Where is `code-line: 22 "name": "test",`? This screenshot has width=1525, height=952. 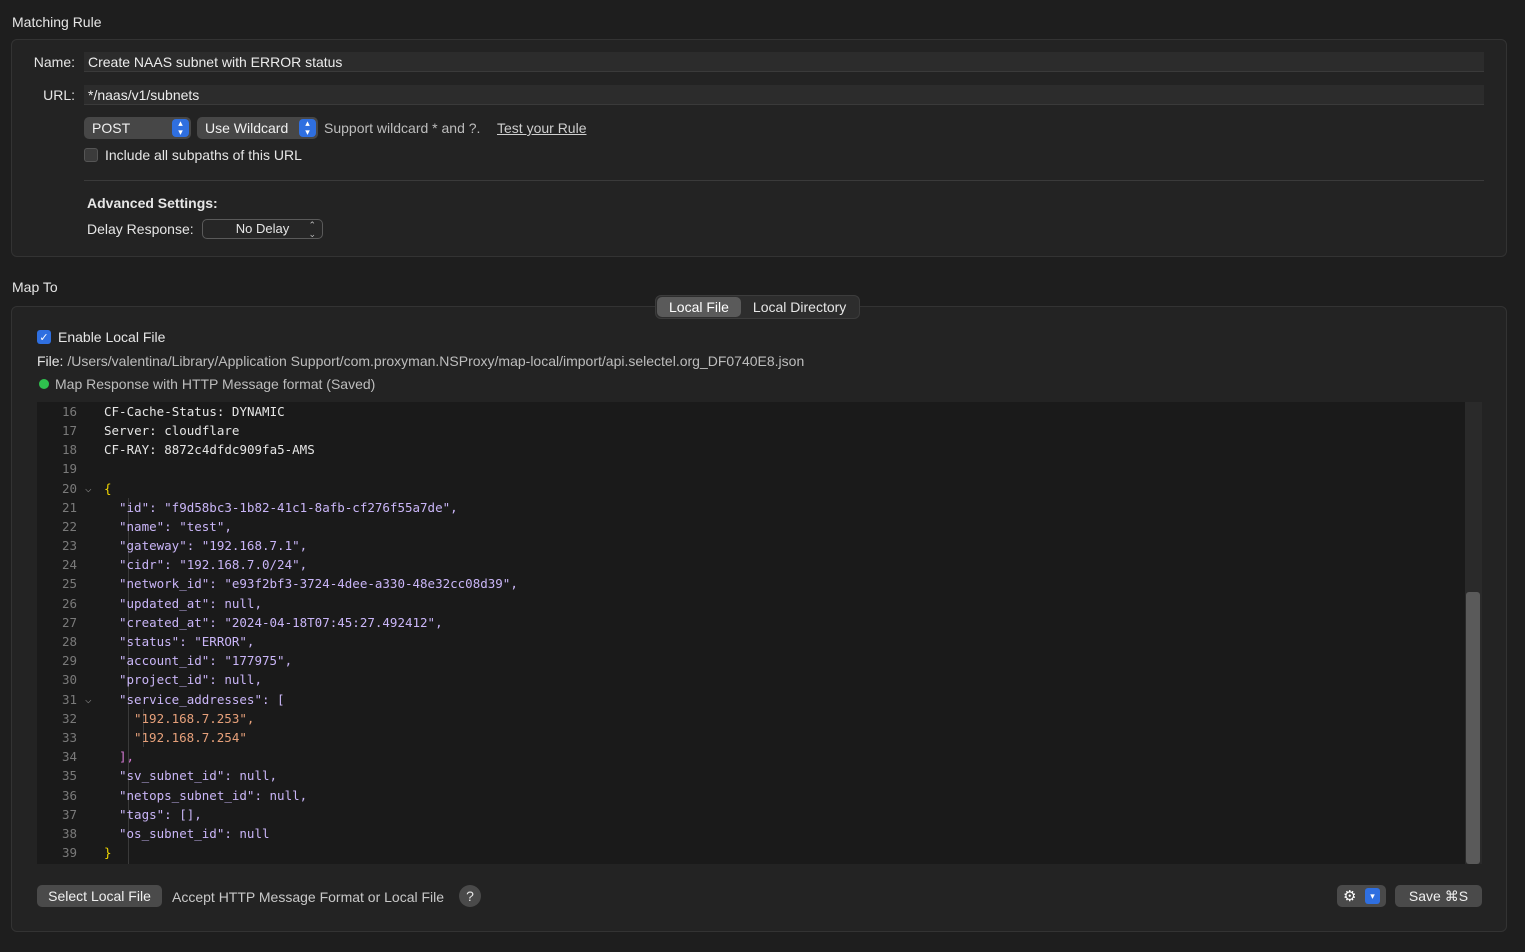 code-line: 22 "name": "test", is located at coordinates (146, 526).